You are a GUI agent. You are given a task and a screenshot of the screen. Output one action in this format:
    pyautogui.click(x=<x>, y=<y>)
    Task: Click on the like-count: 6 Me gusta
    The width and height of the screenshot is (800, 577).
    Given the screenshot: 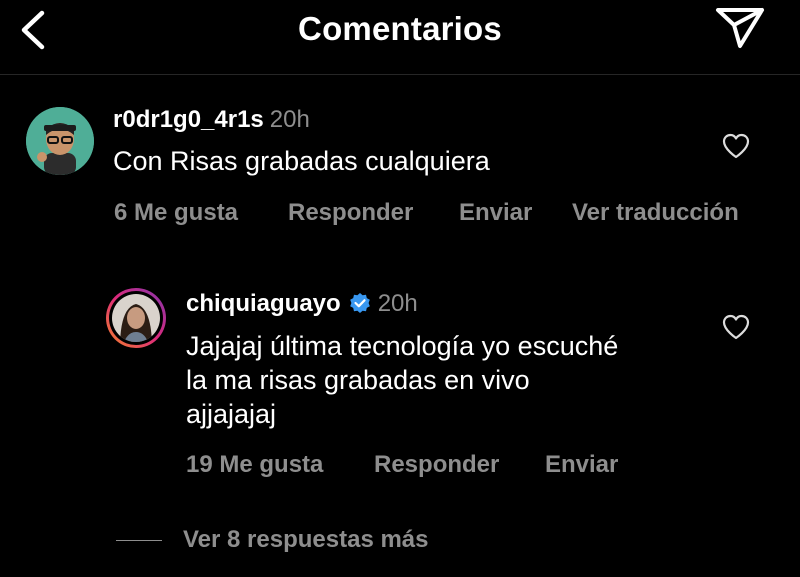 What is the action you would take?
    pyautogui.click(x=176, y=213)
    